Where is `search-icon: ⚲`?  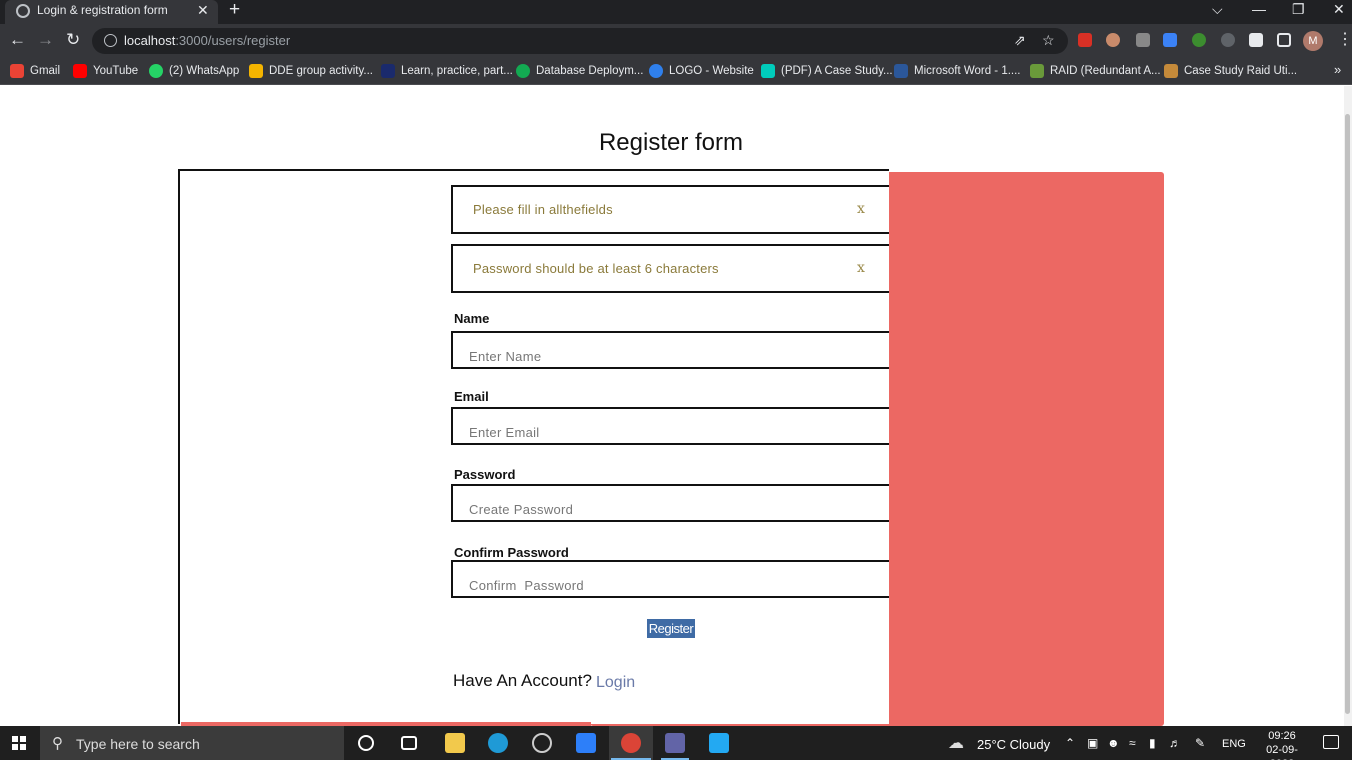
search-icon: ⚲ is located at coordinates (57, 743).